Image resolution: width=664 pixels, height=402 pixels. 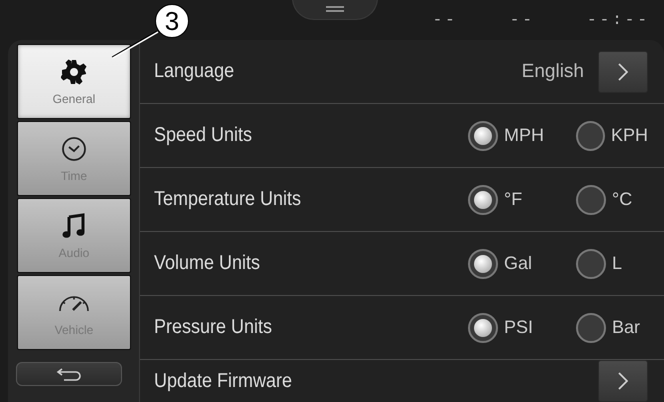 What do you see at coordinates (208, 263) in the screenshot?
I see `setting-label: Volume Units` at bounding box center [208, 263].